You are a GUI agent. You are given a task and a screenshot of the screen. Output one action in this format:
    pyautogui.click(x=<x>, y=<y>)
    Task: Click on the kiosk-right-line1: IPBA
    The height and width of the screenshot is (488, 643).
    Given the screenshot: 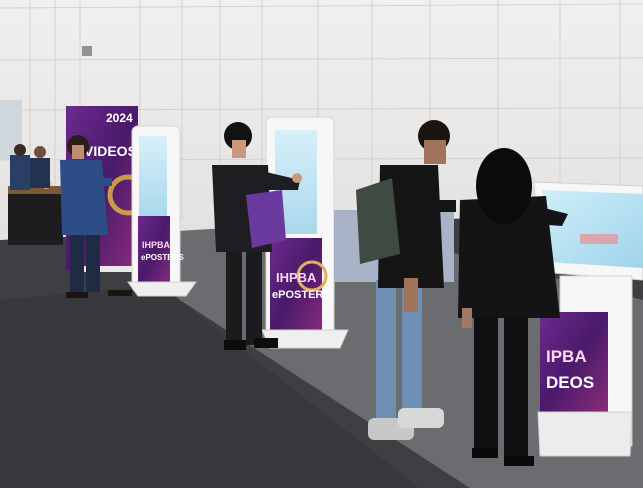 What is the action you would take?
    pyautogui.click(x=566, y=356)
    